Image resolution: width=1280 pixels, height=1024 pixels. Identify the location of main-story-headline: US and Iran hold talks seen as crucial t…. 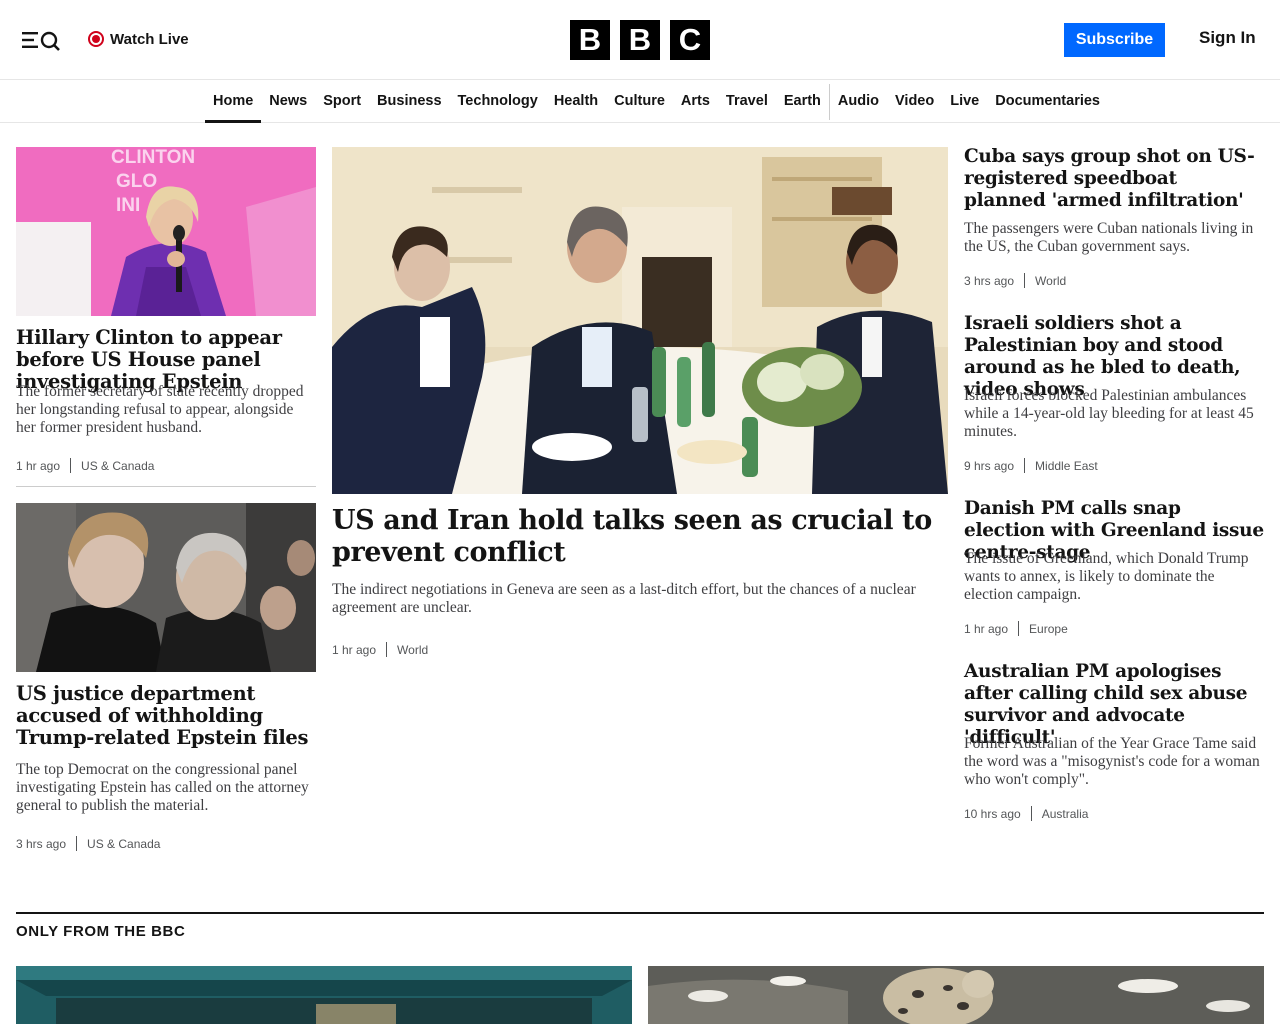
(640, 537).